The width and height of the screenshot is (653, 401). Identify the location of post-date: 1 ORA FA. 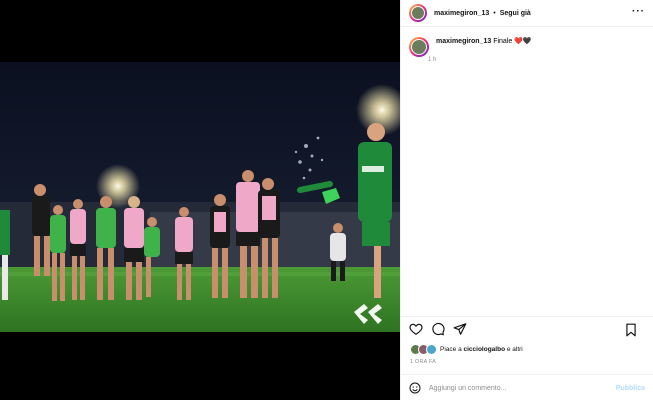
(423, 362).